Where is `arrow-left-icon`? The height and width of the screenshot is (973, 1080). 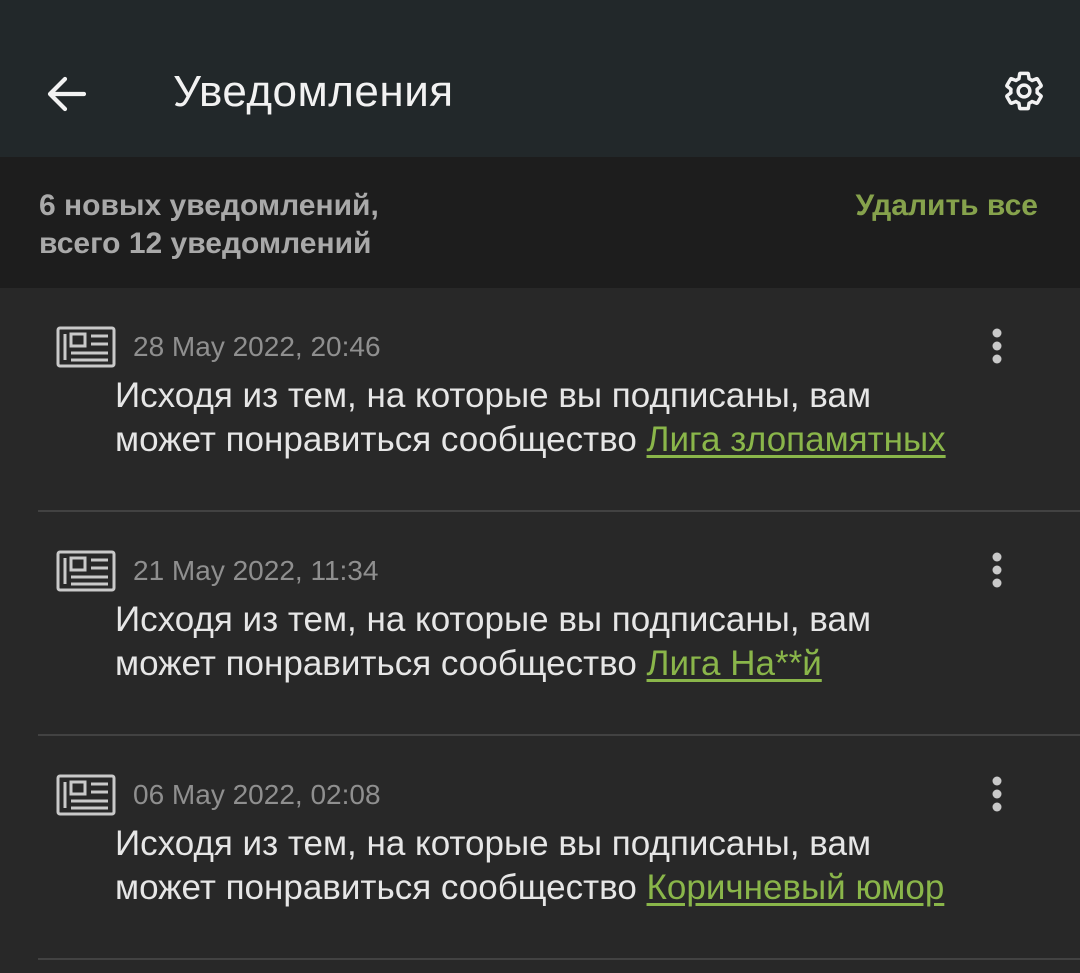 arrow-left-icon is located at coordinates (66, 94).